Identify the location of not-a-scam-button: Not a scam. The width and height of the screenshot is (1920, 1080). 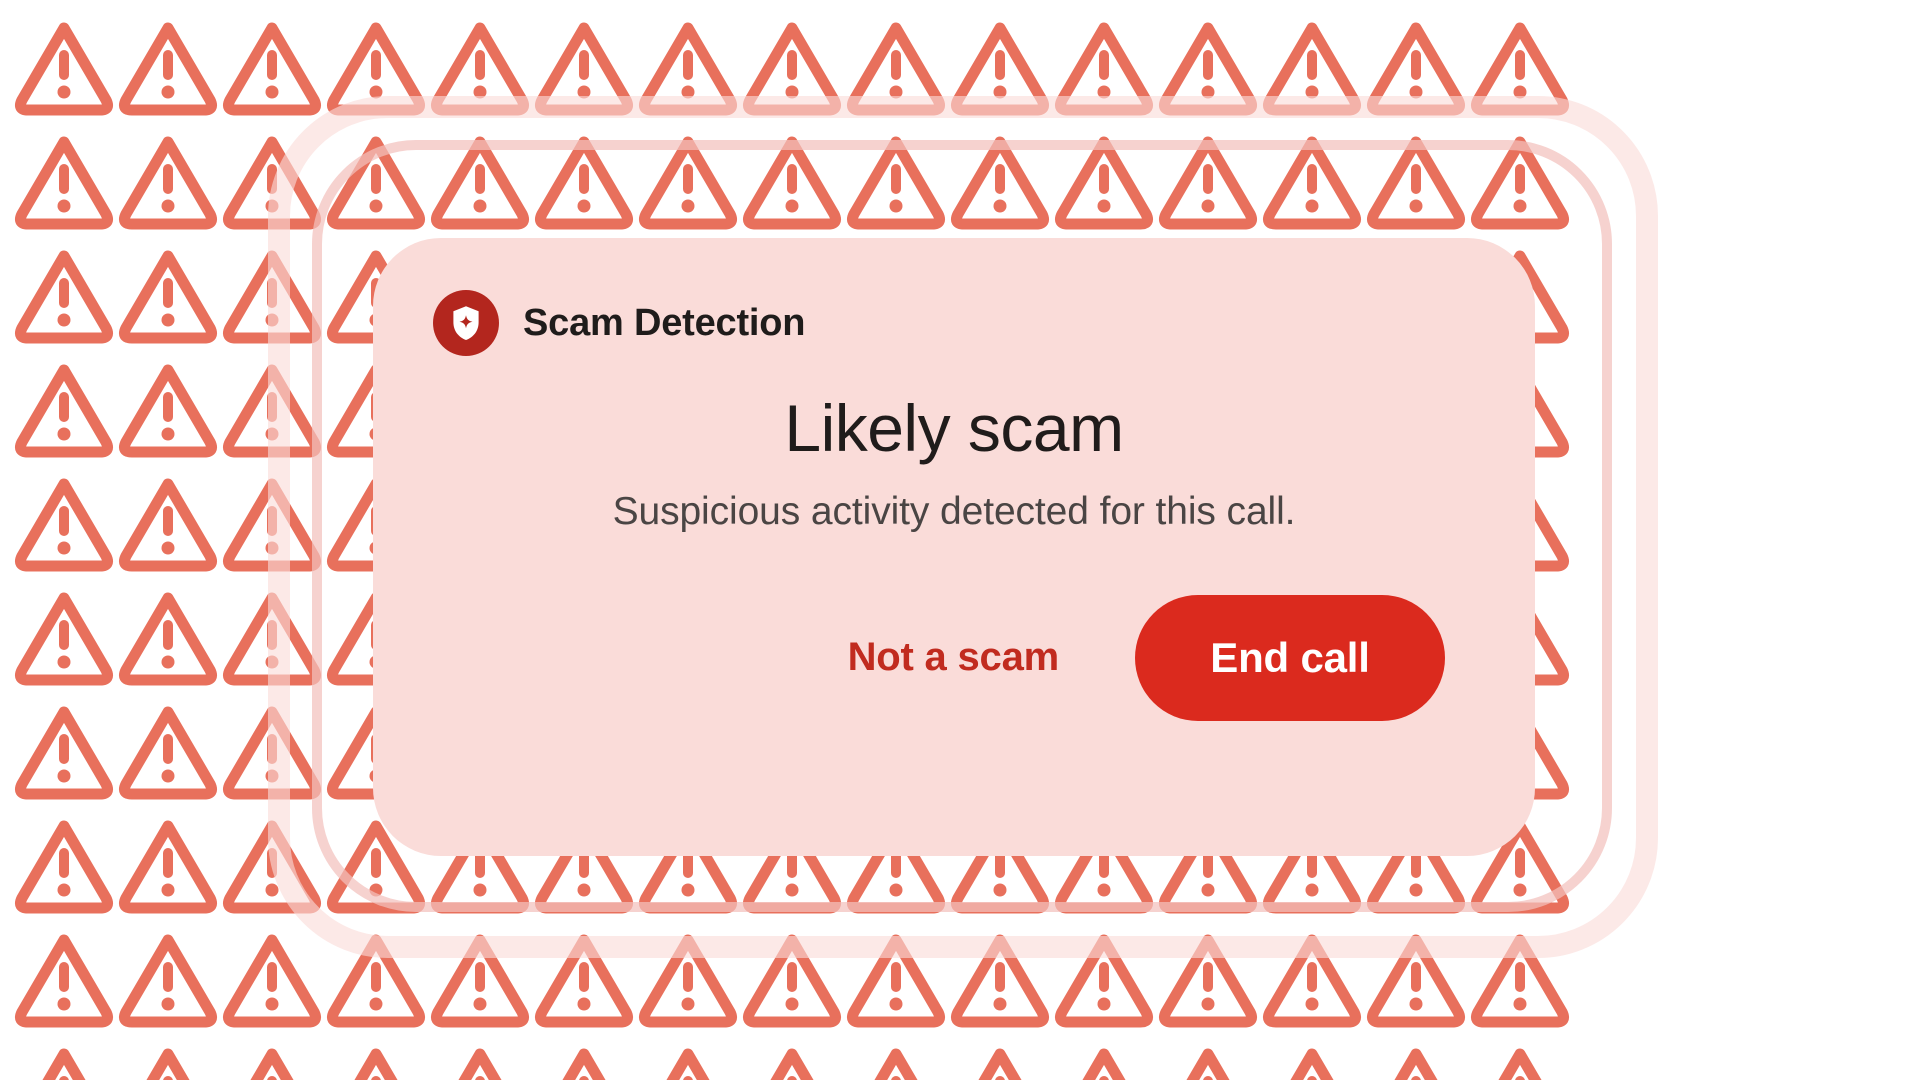
(953, 657).